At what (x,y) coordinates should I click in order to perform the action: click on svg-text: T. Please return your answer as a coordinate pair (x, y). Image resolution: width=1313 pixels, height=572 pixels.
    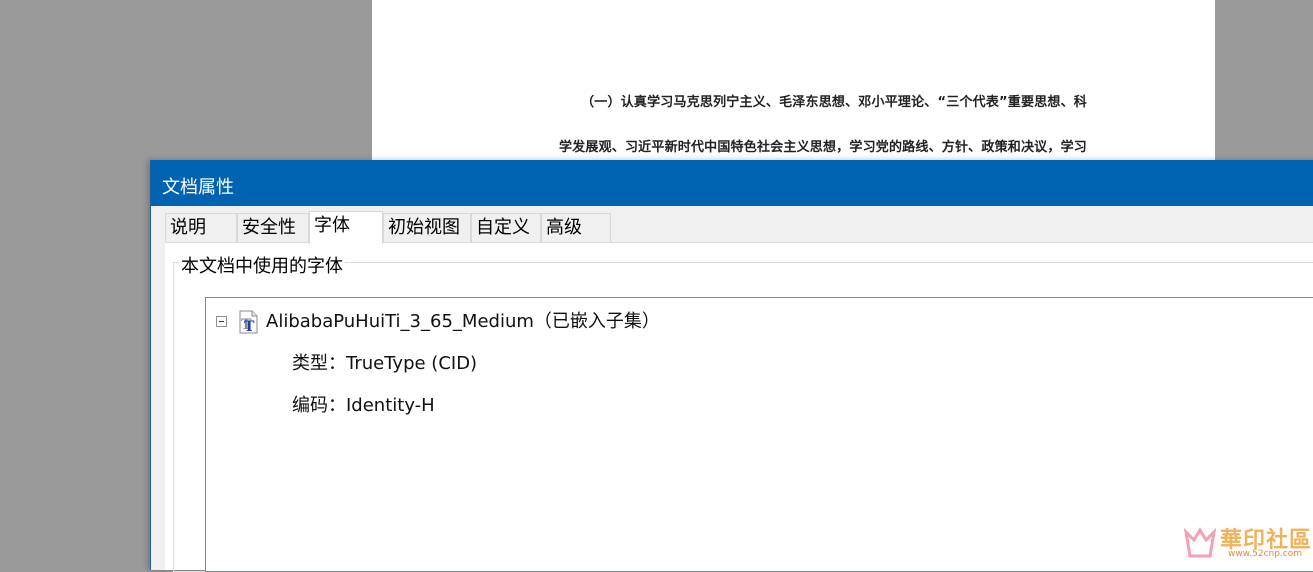
    Looking at the image, I should click on (249, 326).